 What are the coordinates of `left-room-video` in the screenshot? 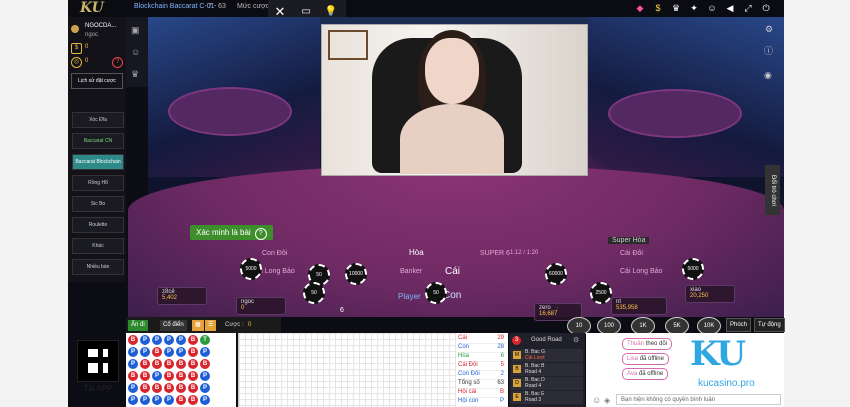 It's located at (234, 97).